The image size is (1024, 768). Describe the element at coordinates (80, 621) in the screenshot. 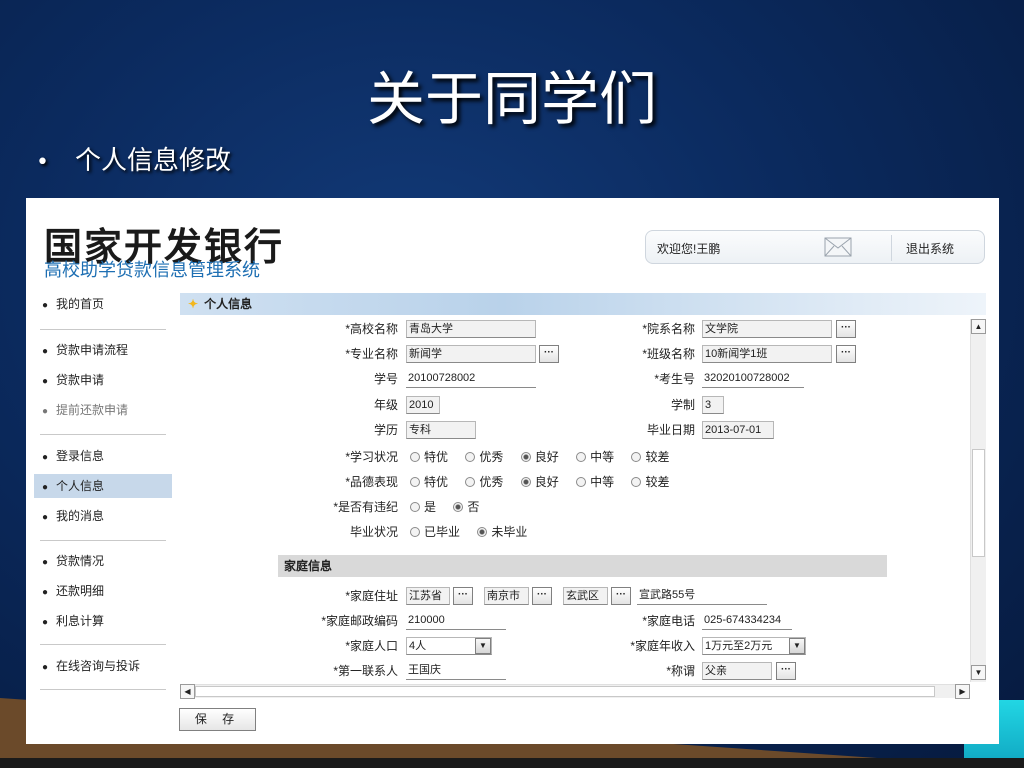

I see `sidebar-item-label: 利息计算` at that location.